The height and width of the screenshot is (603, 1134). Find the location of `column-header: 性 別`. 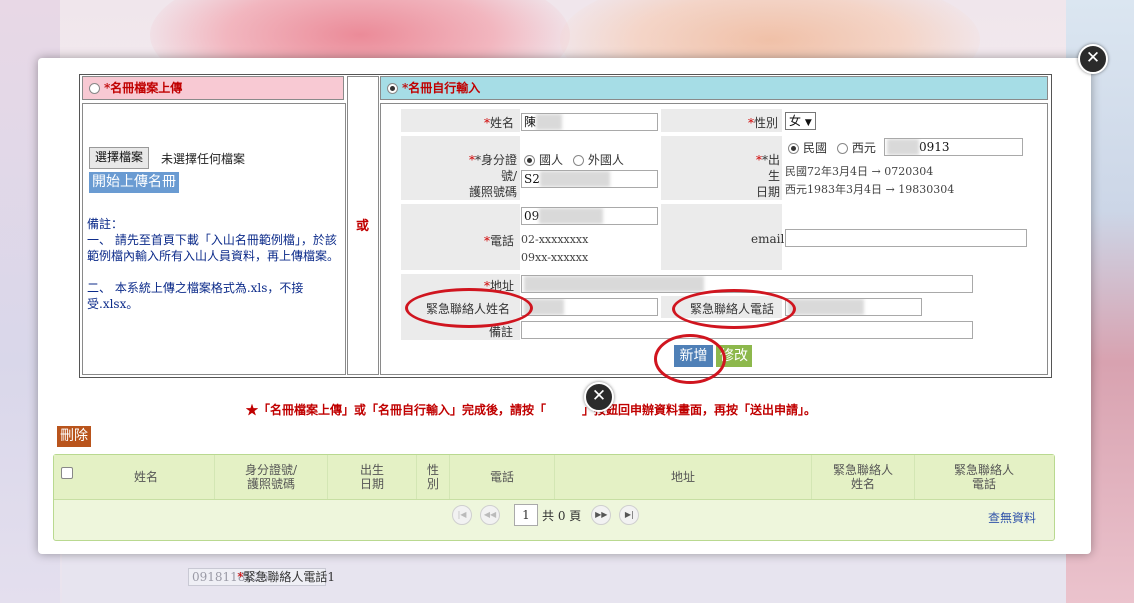

column-header: 性 別 is located at coordinates (433, 477).